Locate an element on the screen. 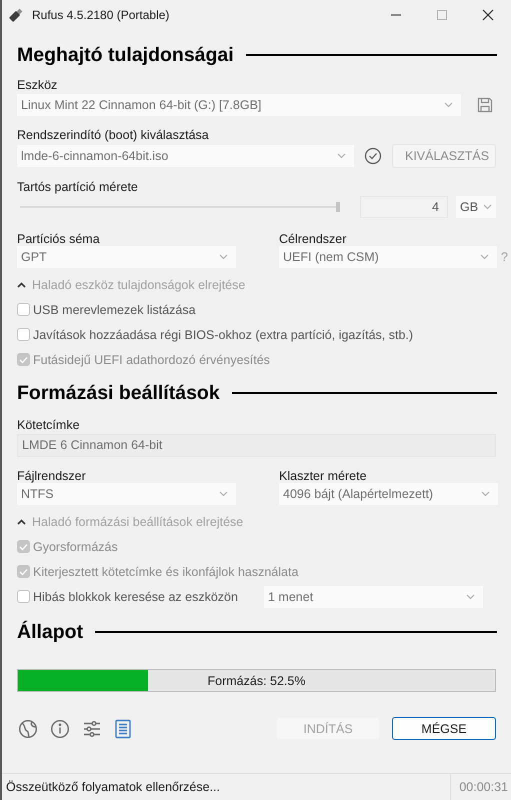 The height and width of the screenshot is (800, 511). section-heading: Formázási beállítások is located at coordinates (118, 393).